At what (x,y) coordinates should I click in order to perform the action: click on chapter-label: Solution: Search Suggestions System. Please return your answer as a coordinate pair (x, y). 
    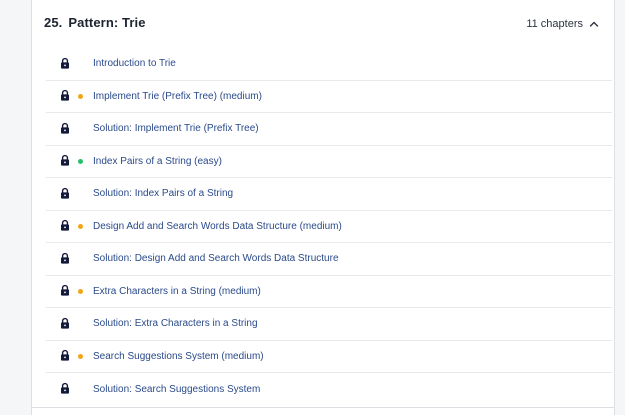
    Looking at the image, I should click on (176, 389).